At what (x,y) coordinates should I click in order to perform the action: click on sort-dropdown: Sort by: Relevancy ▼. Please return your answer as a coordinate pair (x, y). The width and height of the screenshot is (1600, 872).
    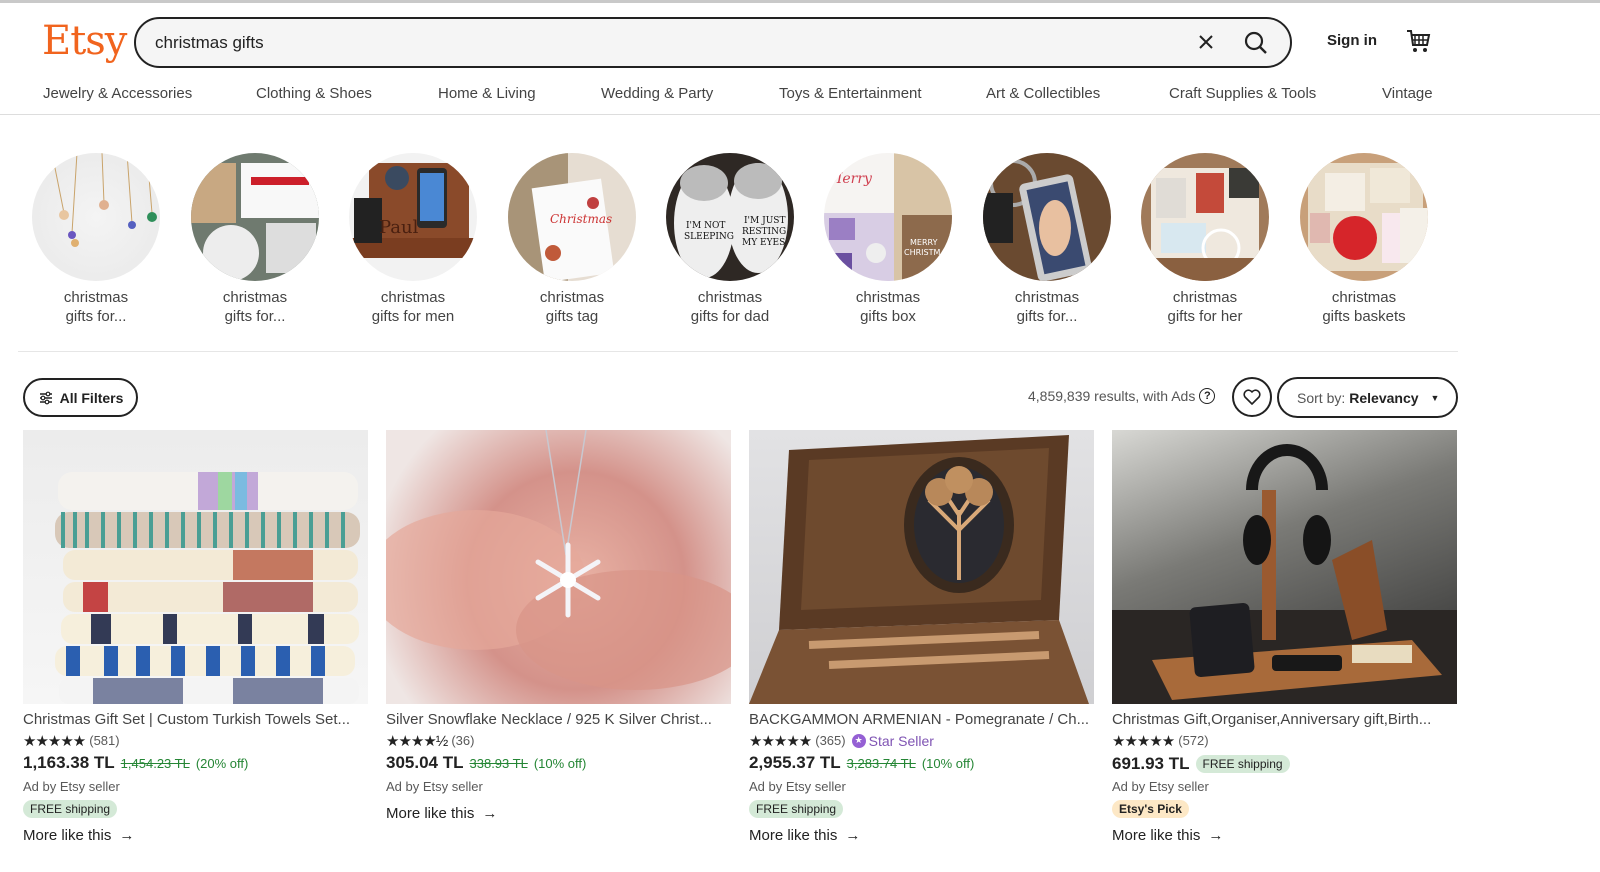
    Looking at the image, I should click on (1367, 397).